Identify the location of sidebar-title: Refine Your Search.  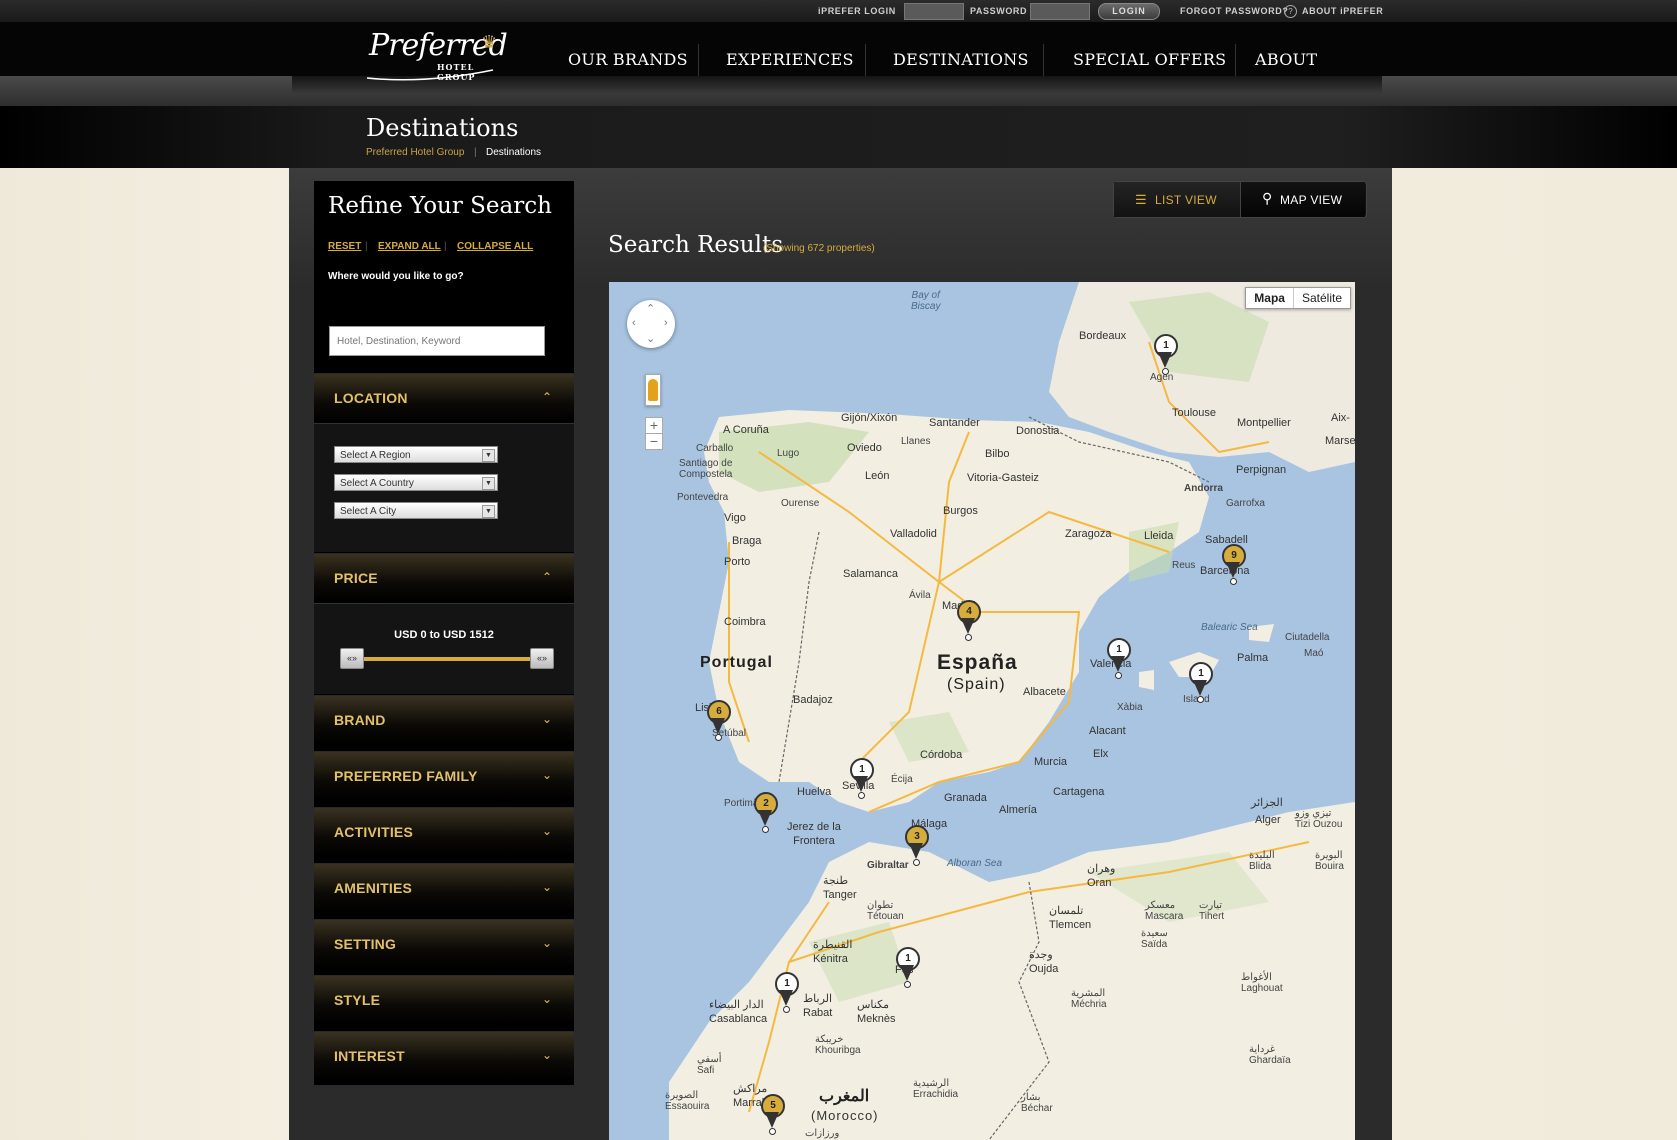
(440, 206).